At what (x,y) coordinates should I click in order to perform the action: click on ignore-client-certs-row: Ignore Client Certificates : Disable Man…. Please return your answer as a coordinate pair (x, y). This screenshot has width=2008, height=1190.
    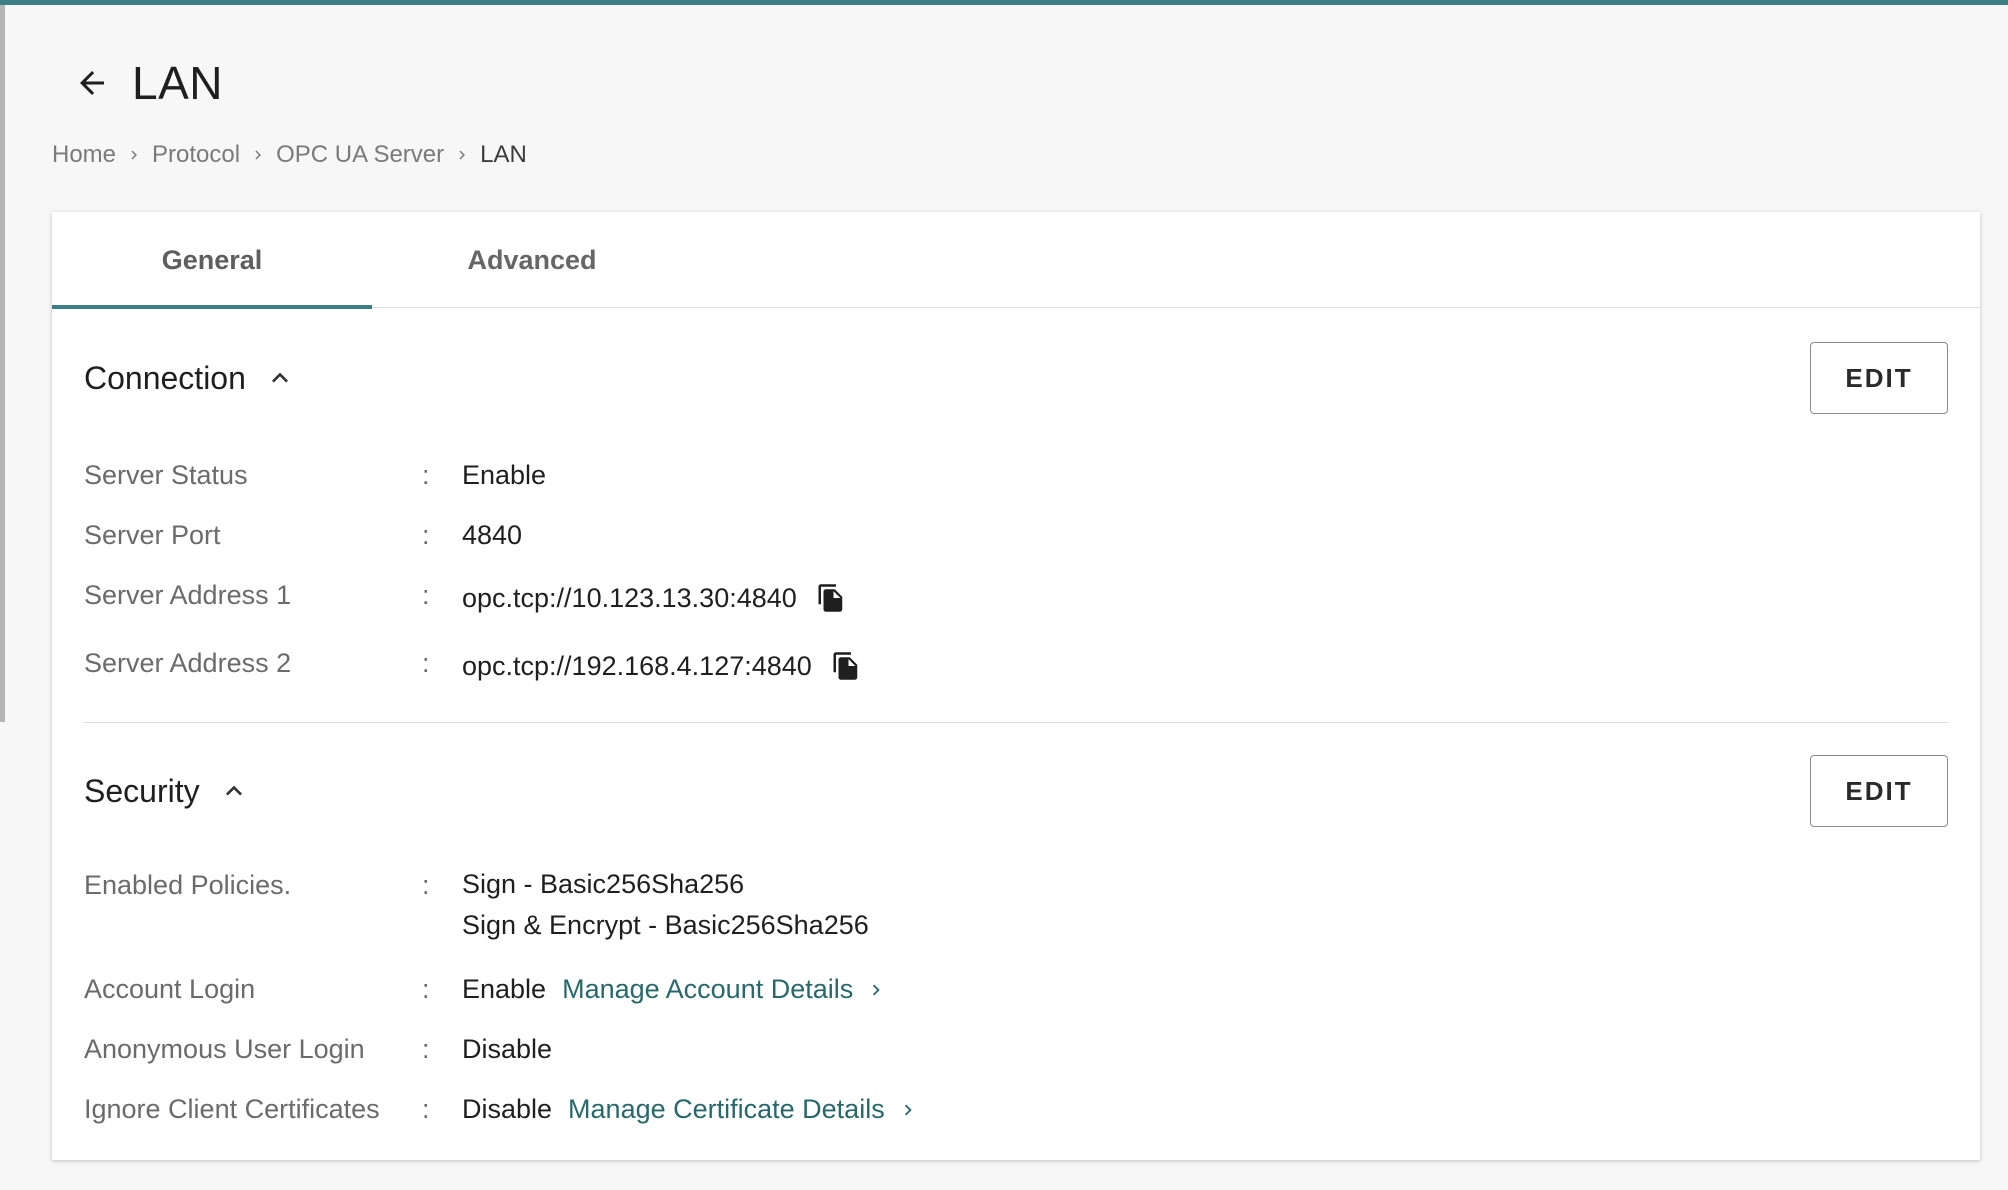
    Looking at the image, I should click on (501, 1109).